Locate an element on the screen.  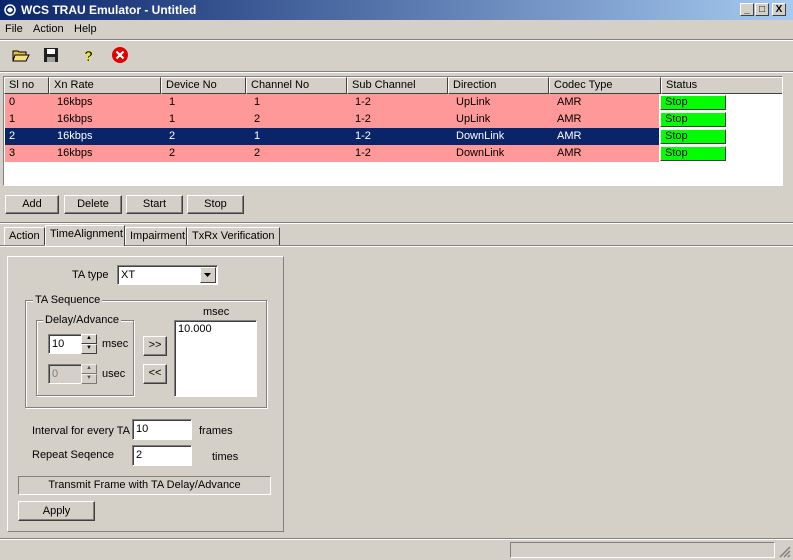
app-icon is located at coordinates (10, 10).